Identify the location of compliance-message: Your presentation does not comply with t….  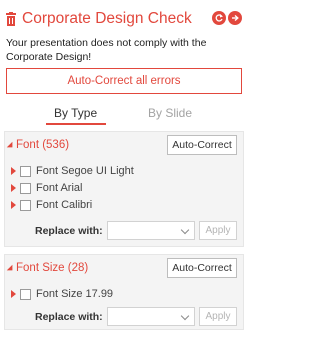
(106, 50).